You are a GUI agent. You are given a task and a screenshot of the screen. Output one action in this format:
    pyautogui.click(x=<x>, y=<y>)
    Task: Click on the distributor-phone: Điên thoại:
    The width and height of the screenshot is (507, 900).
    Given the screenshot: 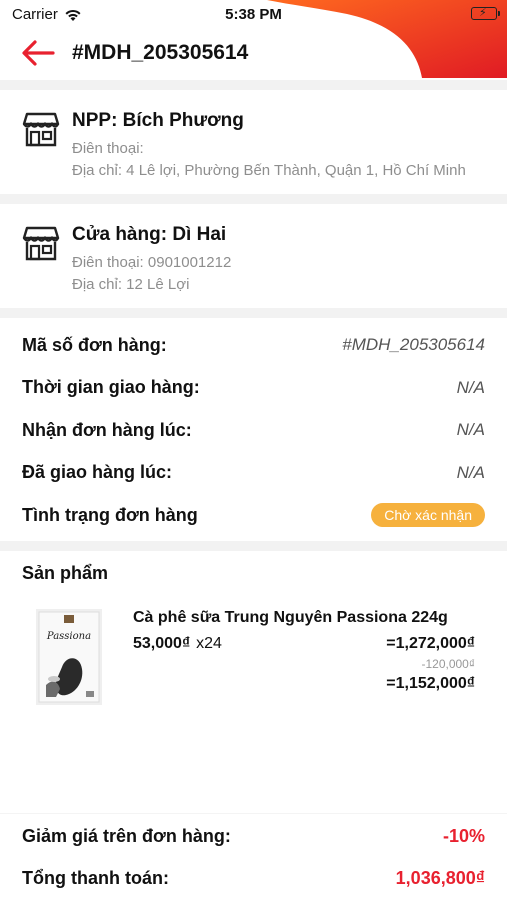 What is the action you would take?
    pyautogui.click(x=108, y=148)
    